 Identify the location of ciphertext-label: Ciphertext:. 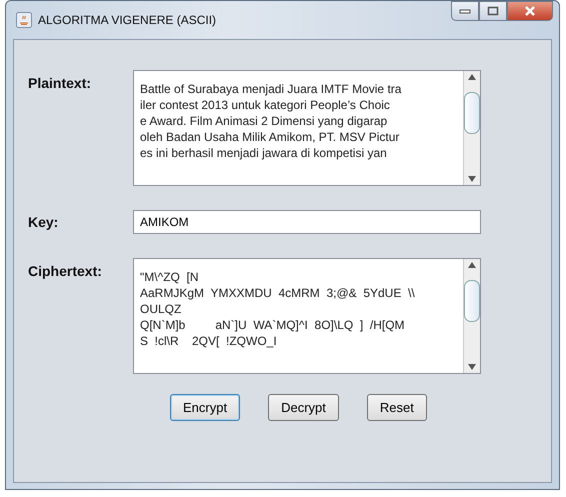
(65, 270).